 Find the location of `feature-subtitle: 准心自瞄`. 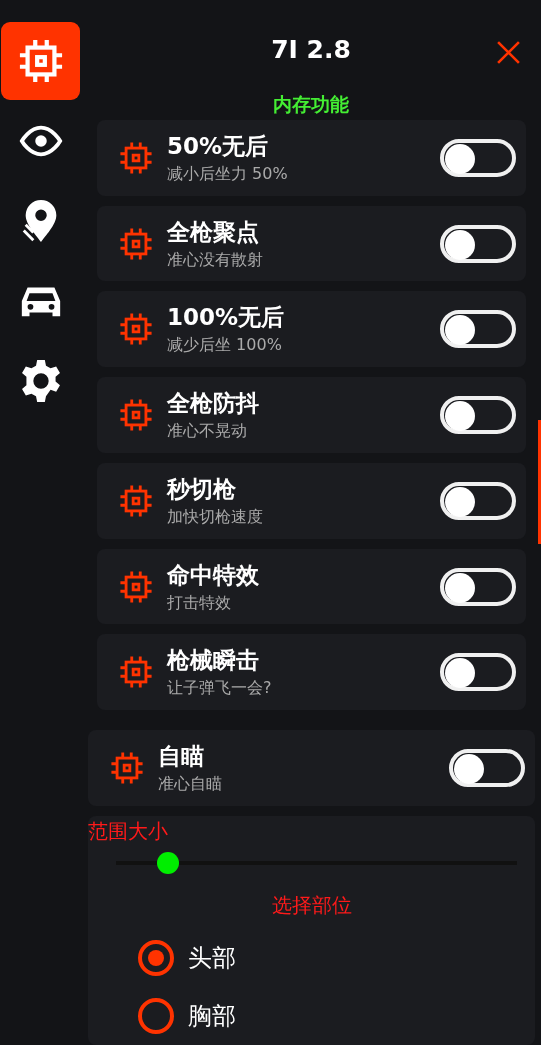

feature-subtitle: 准心自瞄 is located at coordinates (190, 785).